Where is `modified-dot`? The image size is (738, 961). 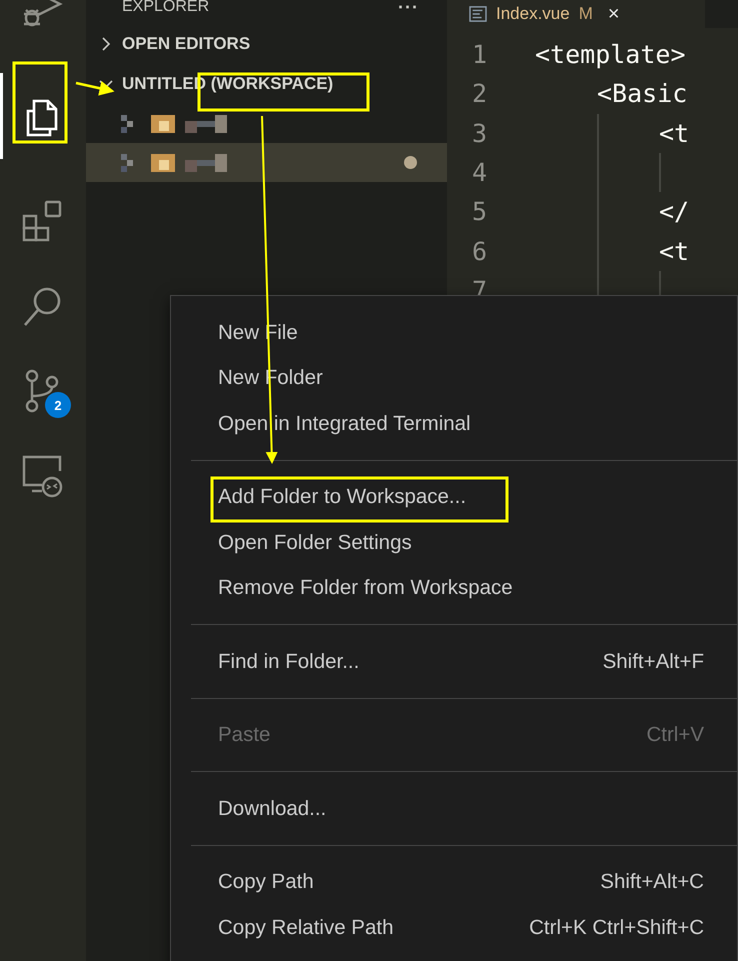
modified-dot is located at coordinates (410, 162).